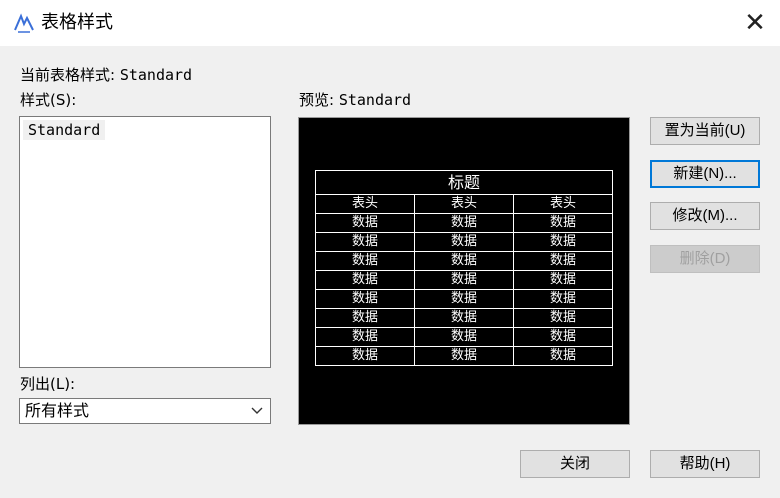 This screenshot has height=498, width=780. What do you see at coordinates (48, 100) in the screenshot?
I see `styles-label: 样式(S):` at bounding box center [48, 100].